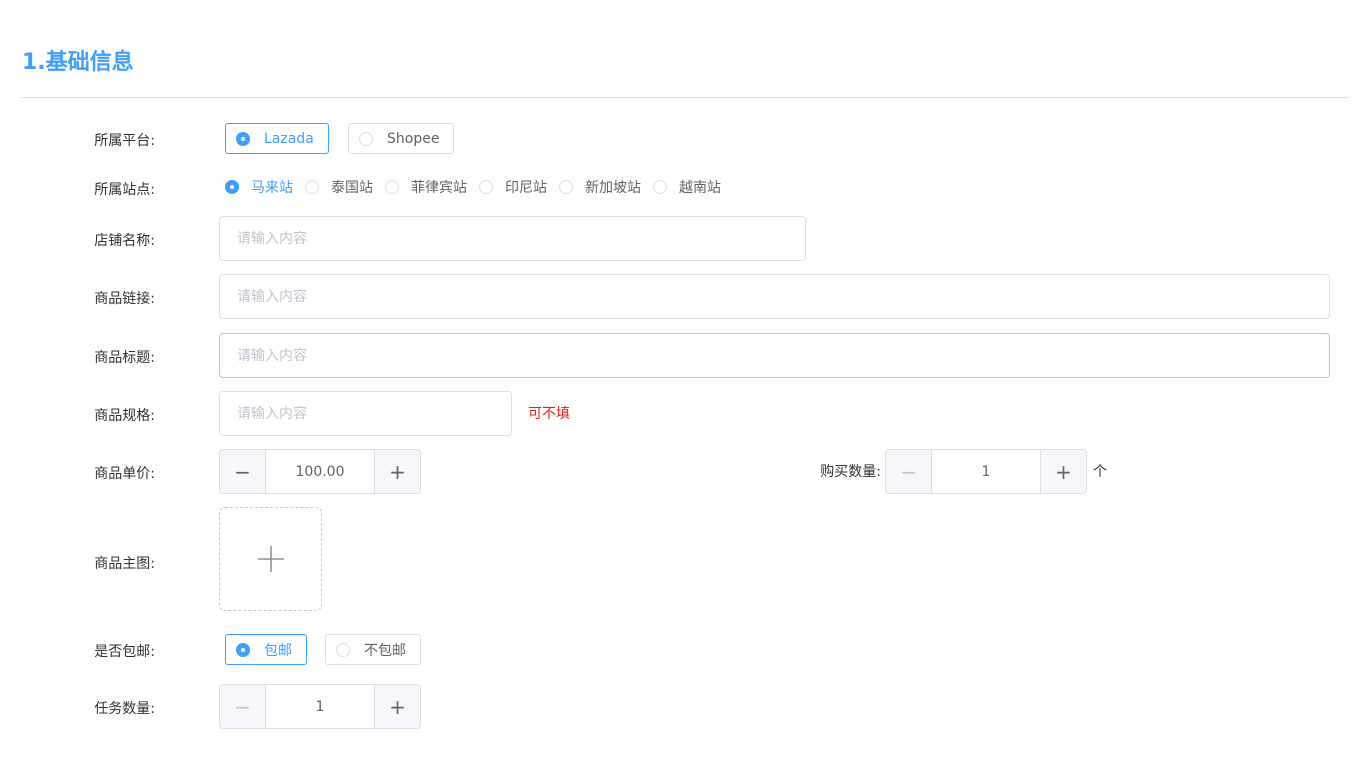 The image size is (1371, 770). Describe the element at coordinates (850, 472) in the screenshot. I see `purchase-qty-label: 购买数量:` at that location.